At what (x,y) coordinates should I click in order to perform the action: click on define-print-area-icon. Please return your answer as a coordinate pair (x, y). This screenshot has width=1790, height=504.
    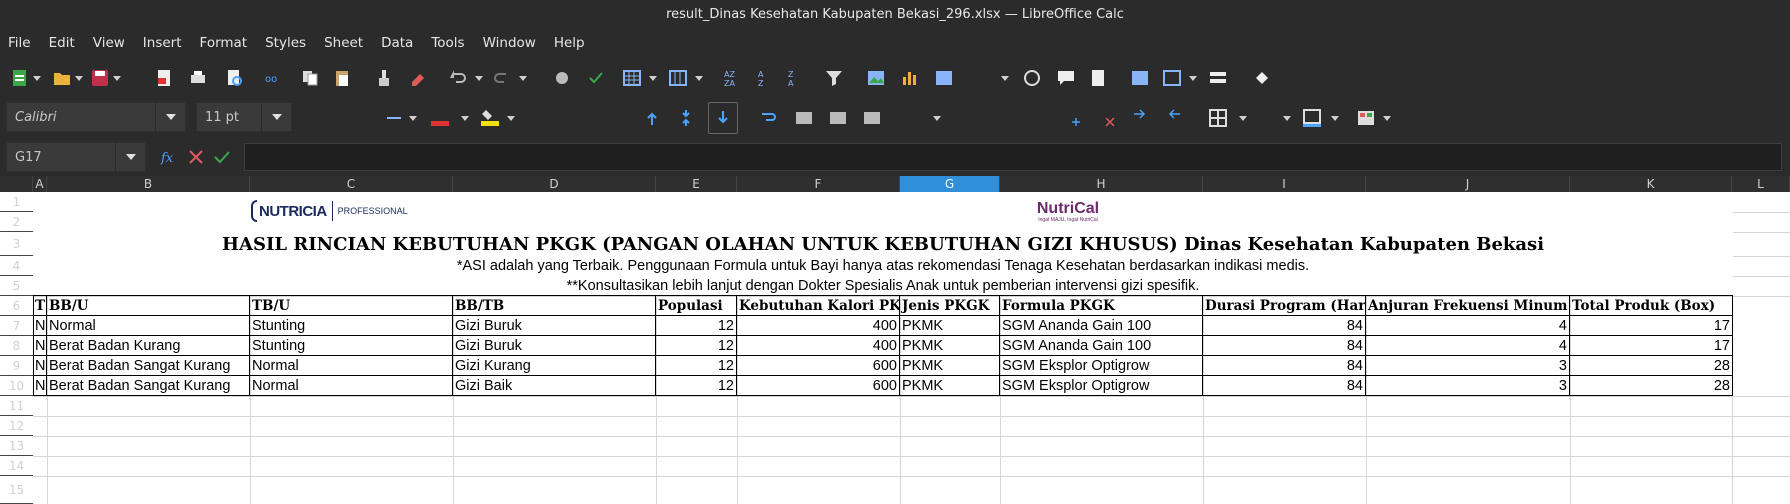
    Looking at the image, I should click on (1140, 78).